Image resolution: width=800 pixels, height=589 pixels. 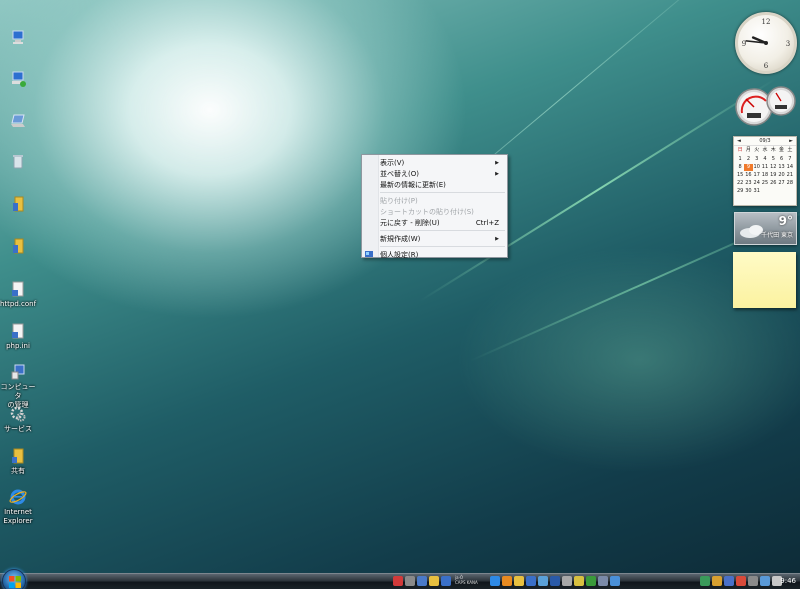 What do you see at coordinates (434, 254) in the screenshot?
I see `menu-item-personalize: 個人設定(R)` at bounding box center [434, 254].